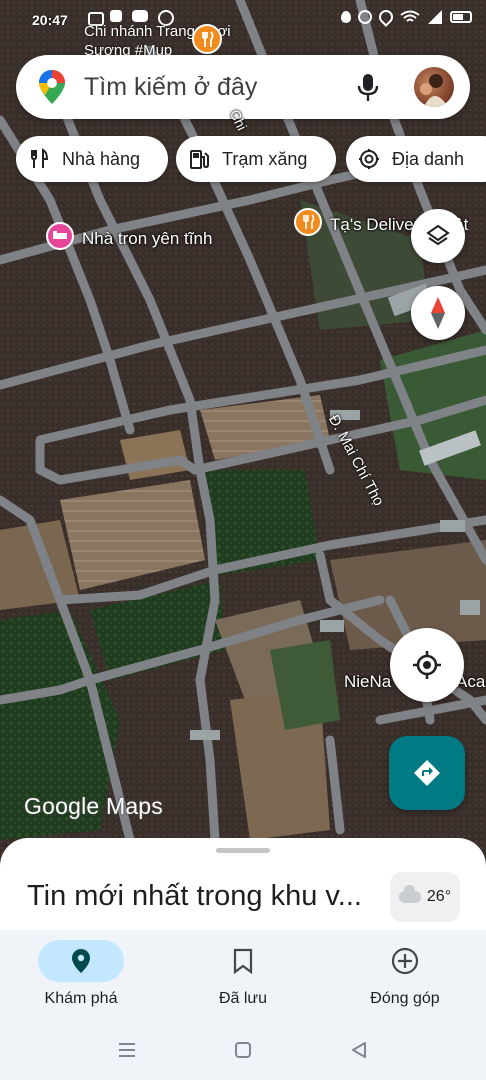  I want to click on nav-active-indicator, so click(81, 961).